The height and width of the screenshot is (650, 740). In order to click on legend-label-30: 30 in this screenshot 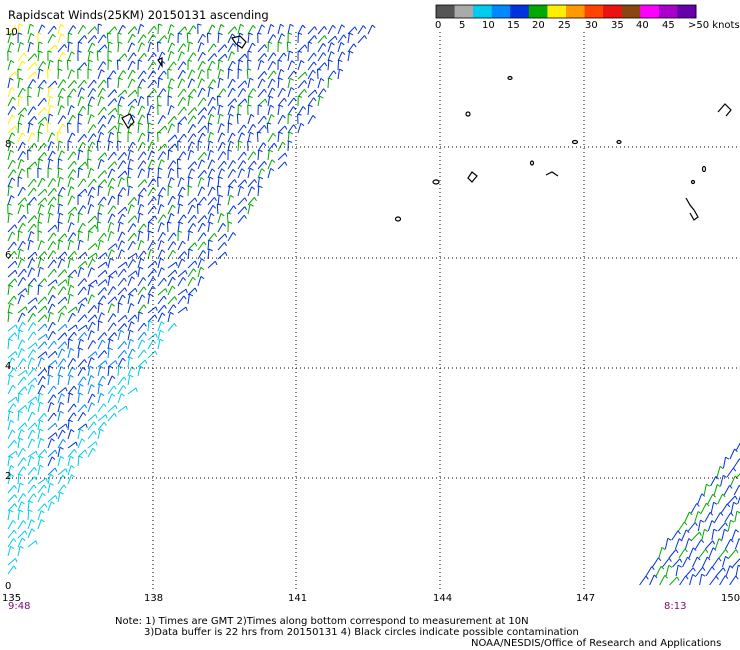, I will do `click(591, 25)`.